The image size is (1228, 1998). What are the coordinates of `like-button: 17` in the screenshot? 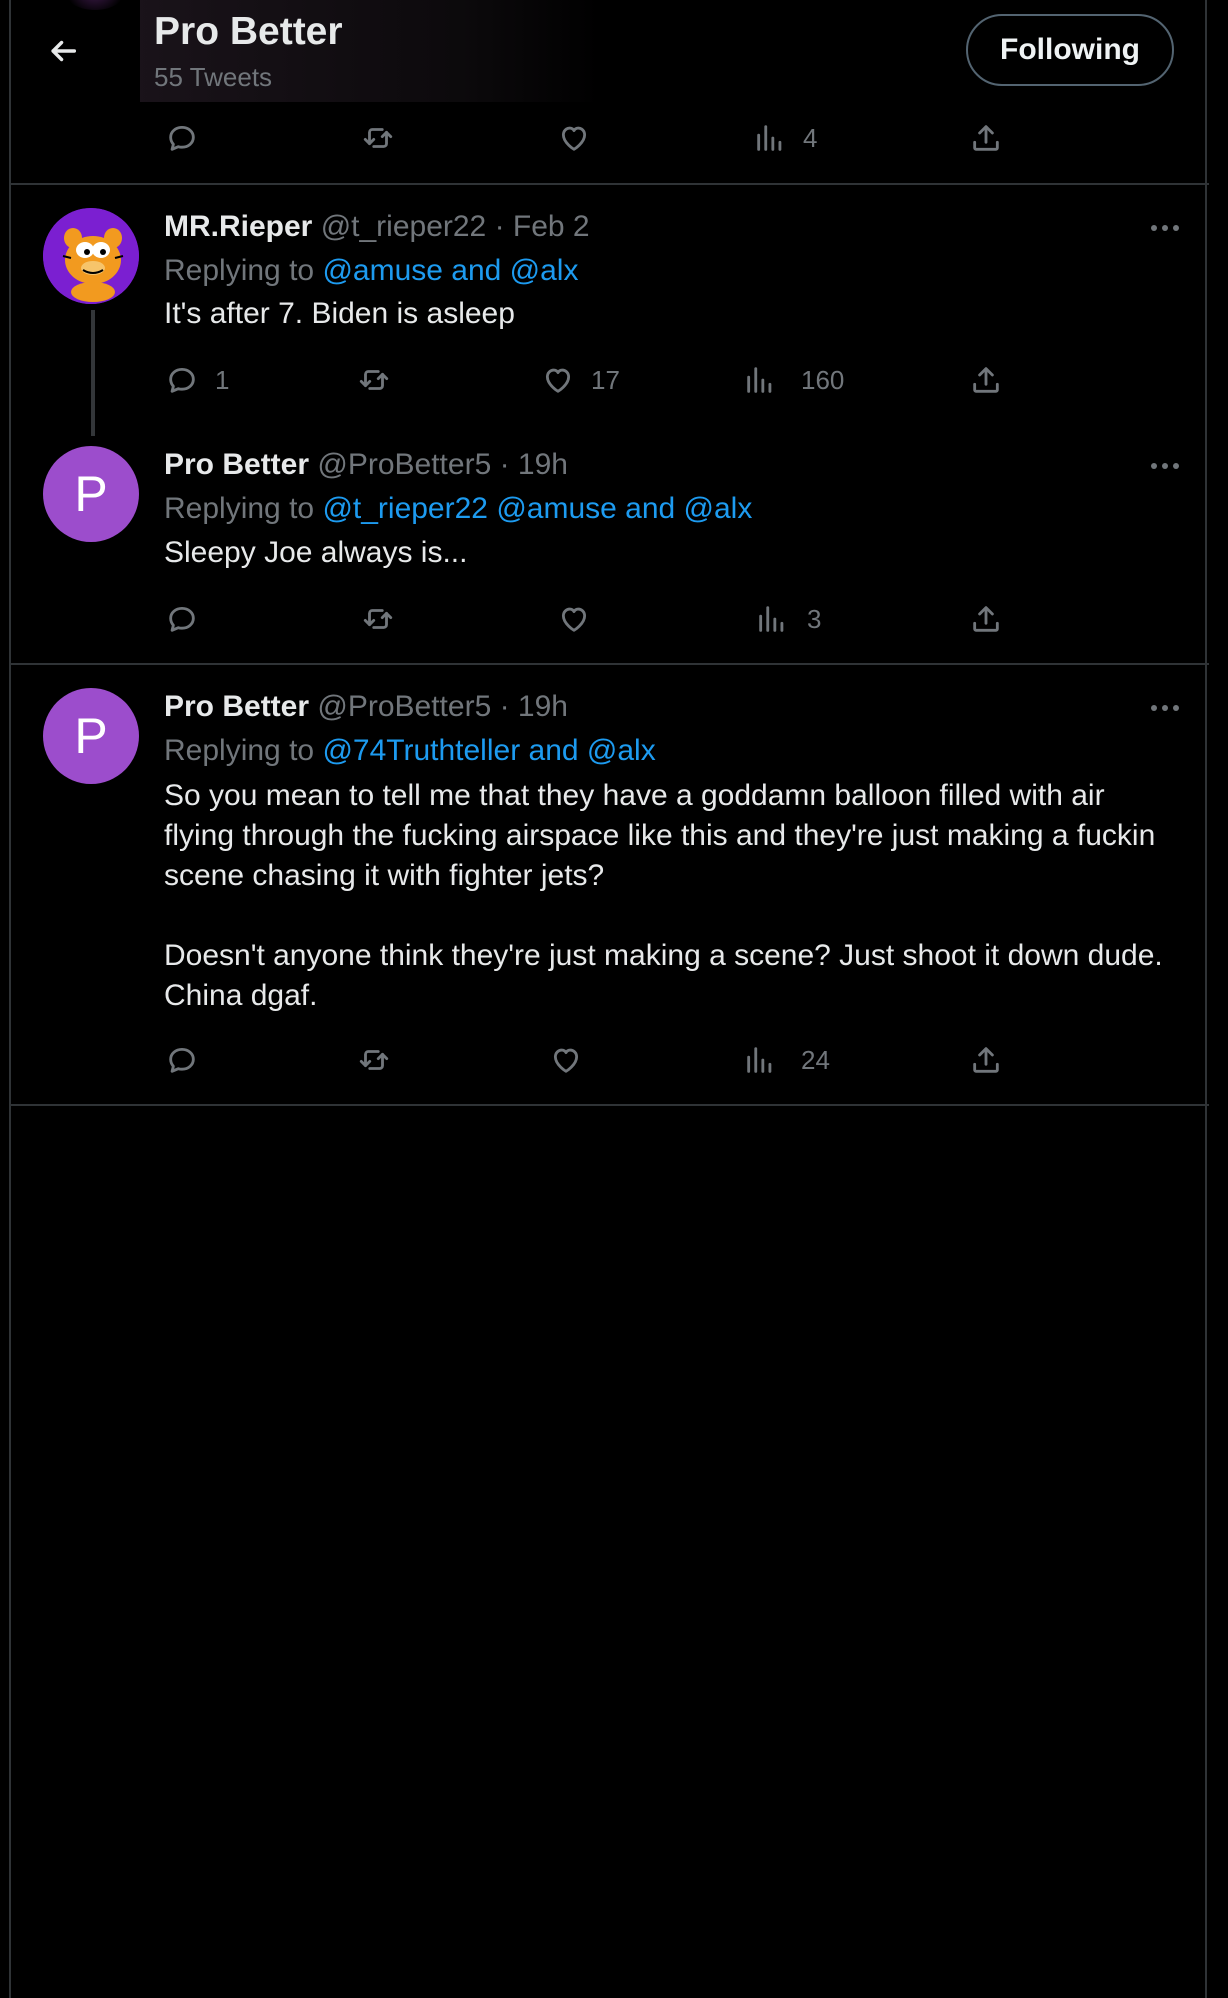 It's located at (580, 380).